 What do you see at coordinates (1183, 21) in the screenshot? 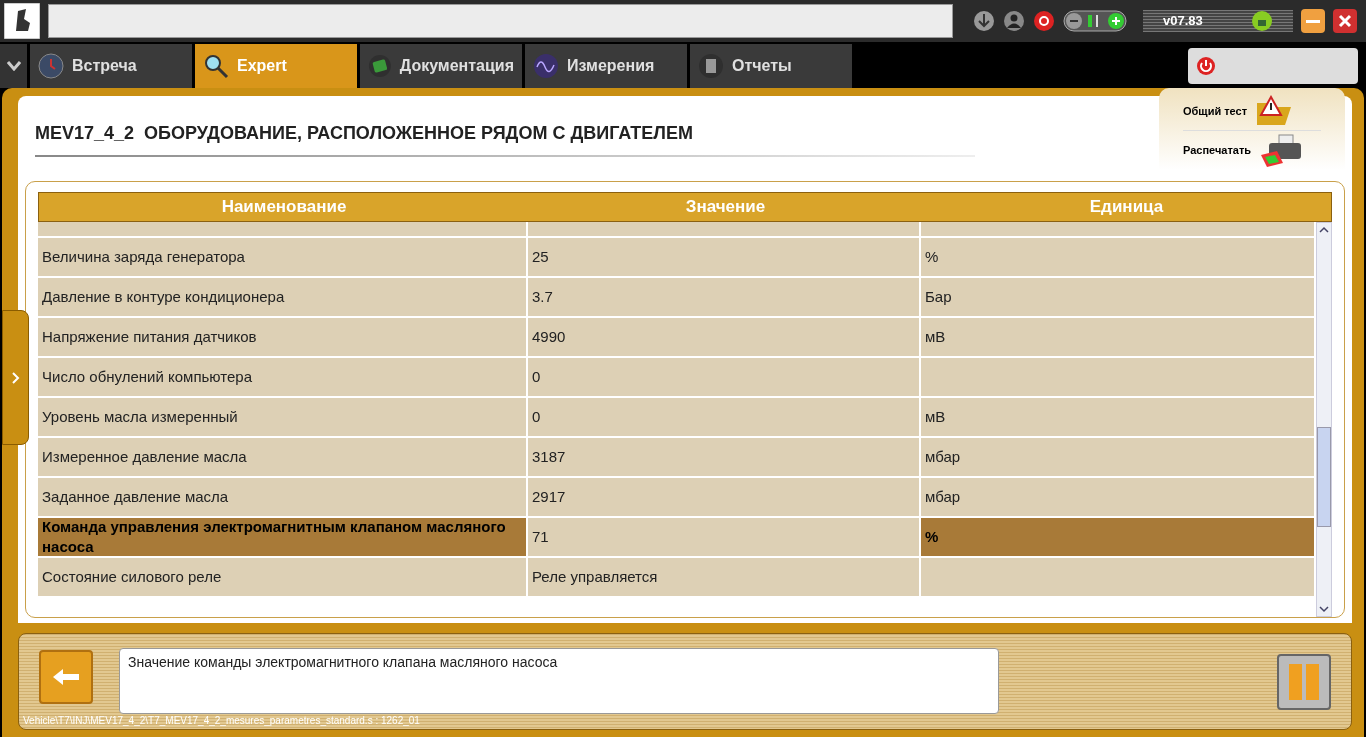
I see `version-label: v07.83` at bounding box center [1183, 21].